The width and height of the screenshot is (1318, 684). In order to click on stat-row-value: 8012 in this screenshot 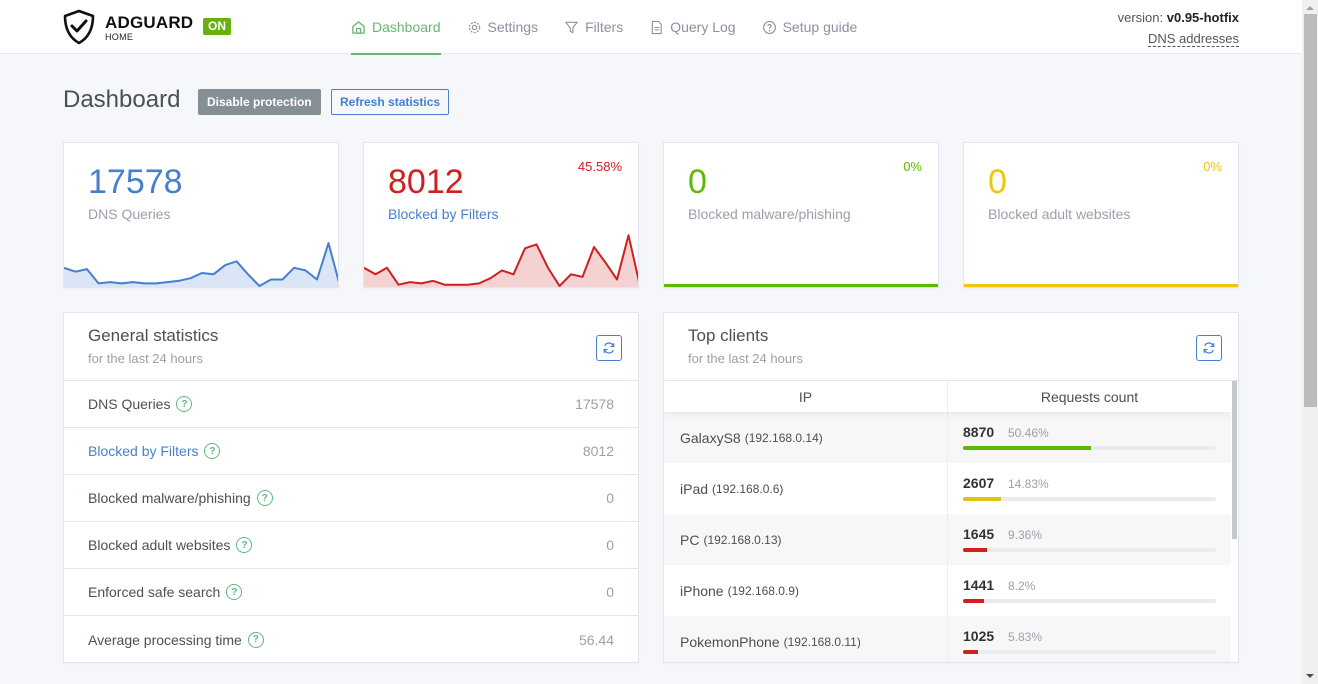, I will do `click(598, 451)`.